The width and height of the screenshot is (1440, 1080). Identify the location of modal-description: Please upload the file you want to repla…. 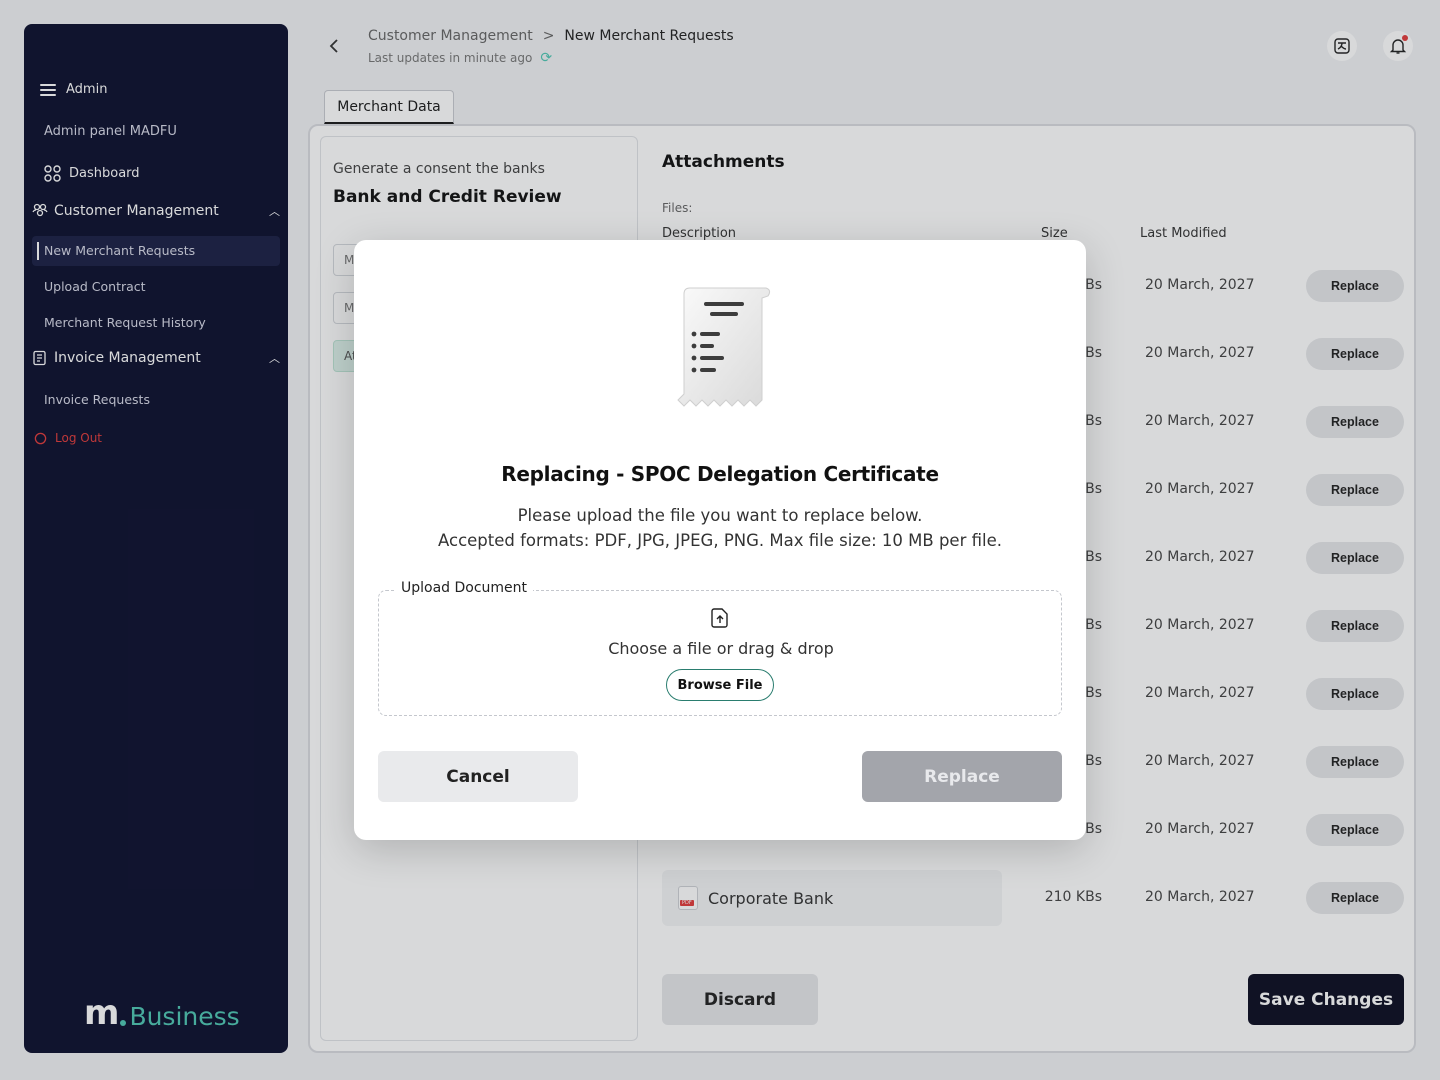
(720, 515).